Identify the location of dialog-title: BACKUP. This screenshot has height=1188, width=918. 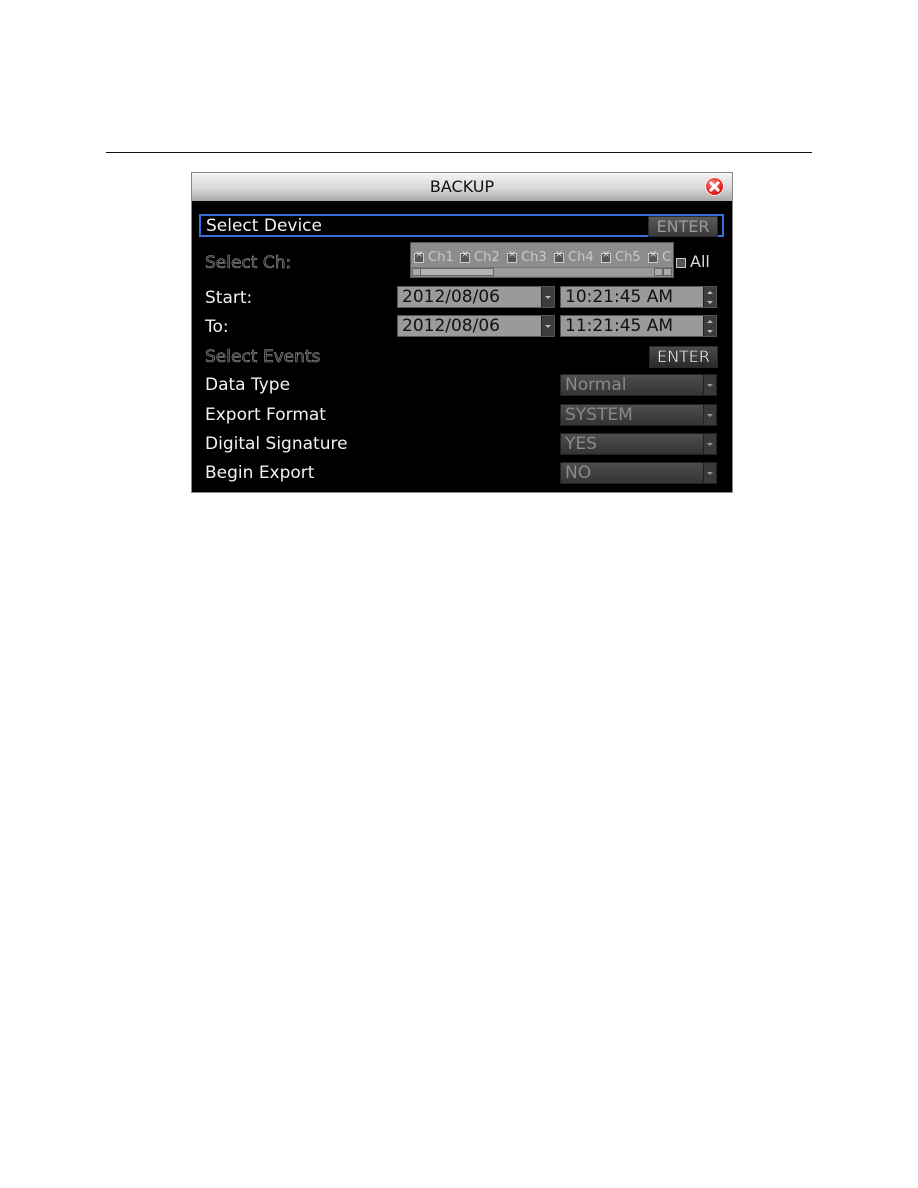
(462, 186).